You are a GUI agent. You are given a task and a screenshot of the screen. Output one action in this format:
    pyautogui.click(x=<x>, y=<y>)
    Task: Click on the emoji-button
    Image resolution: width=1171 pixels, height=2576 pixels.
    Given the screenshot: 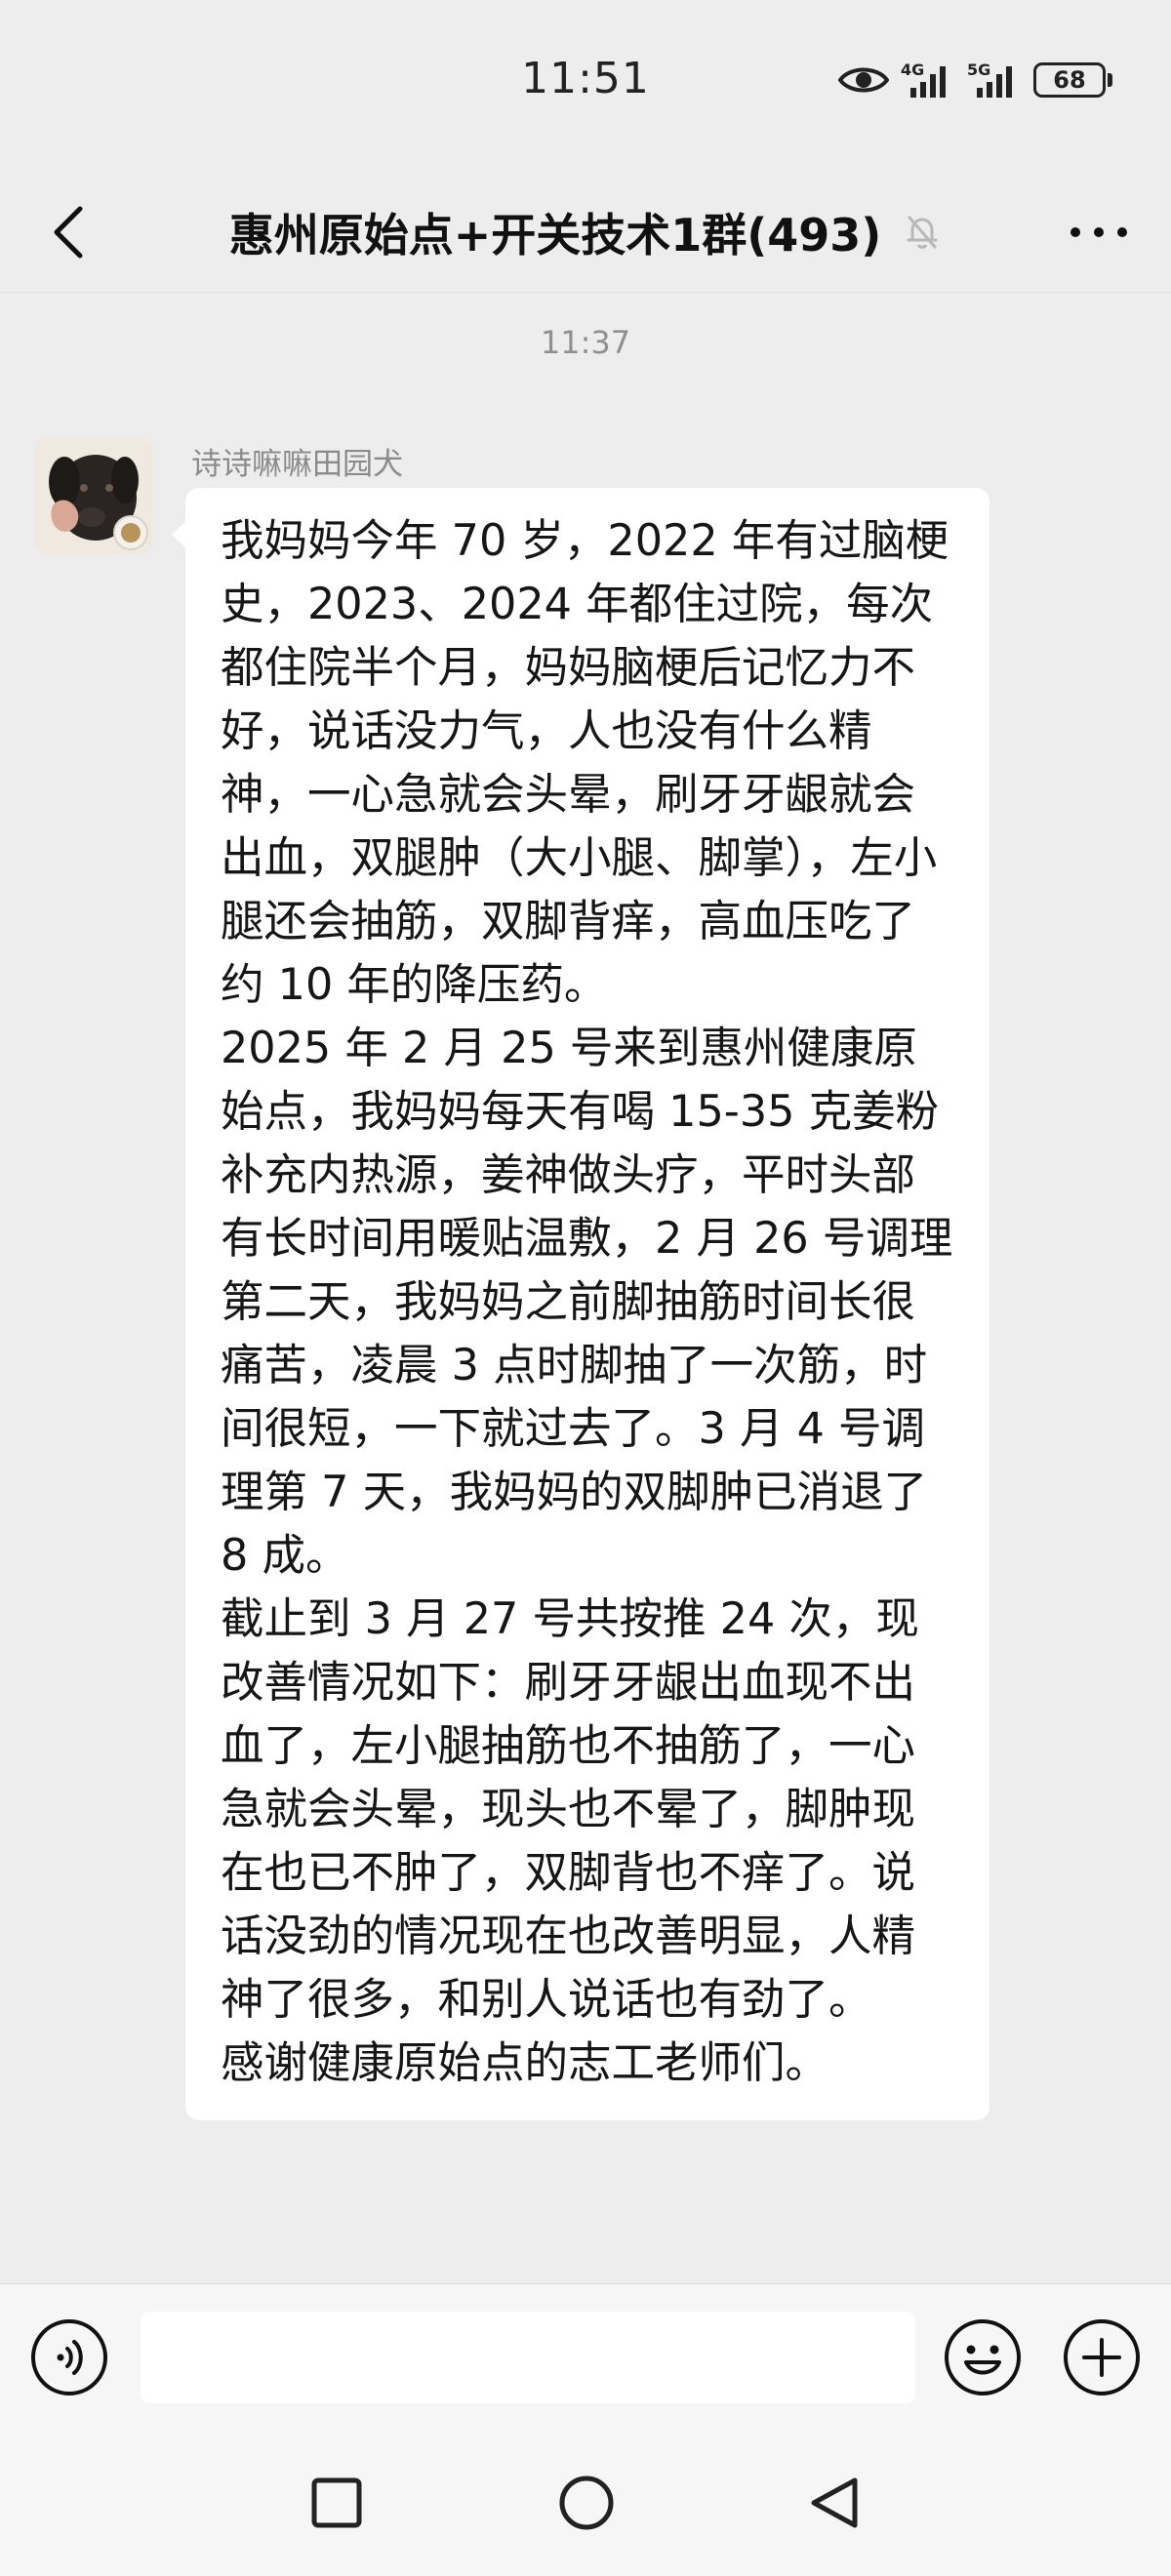 What is the action you would take?
    pyautogui.click(x=983, y=2357)
    